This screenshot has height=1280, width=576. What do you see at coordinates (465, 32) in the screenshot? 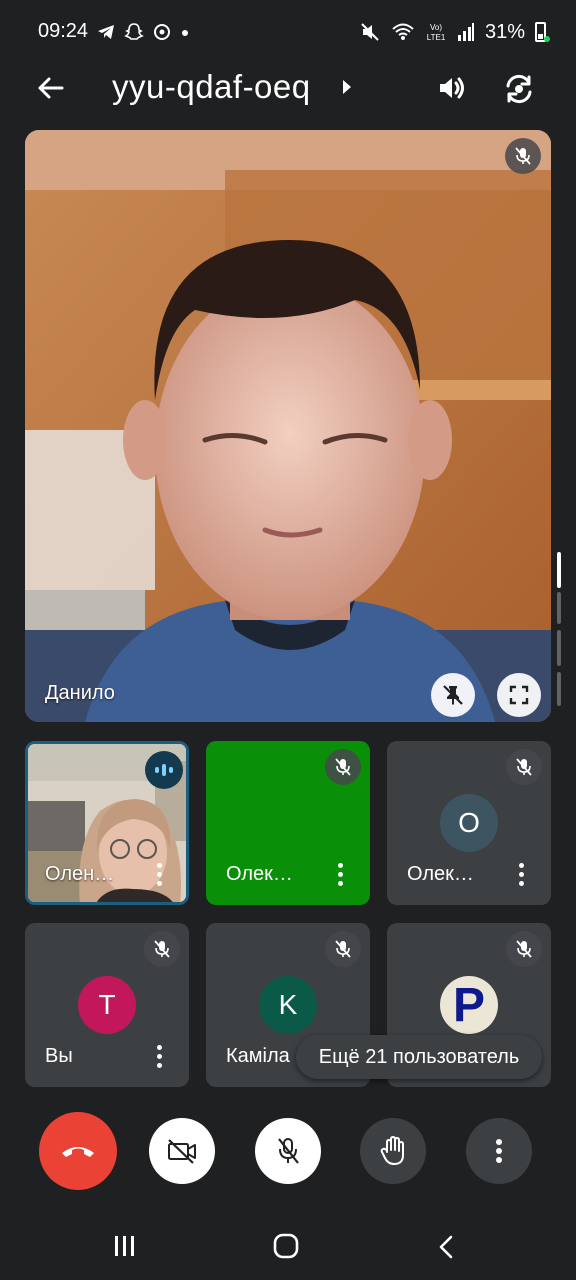
I see `signal-icon` at bounding box center [465, 32].